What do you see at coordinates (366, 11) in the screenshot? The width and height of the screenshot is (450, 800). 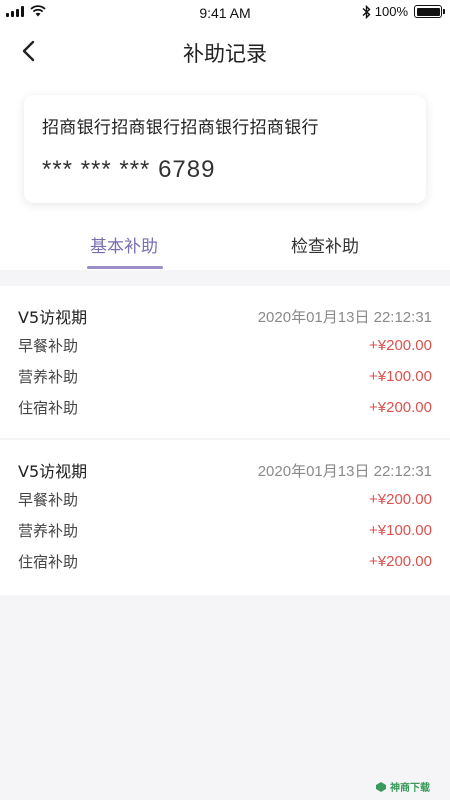 I see `bluetooth-icon` at bounding box center [366, 11].